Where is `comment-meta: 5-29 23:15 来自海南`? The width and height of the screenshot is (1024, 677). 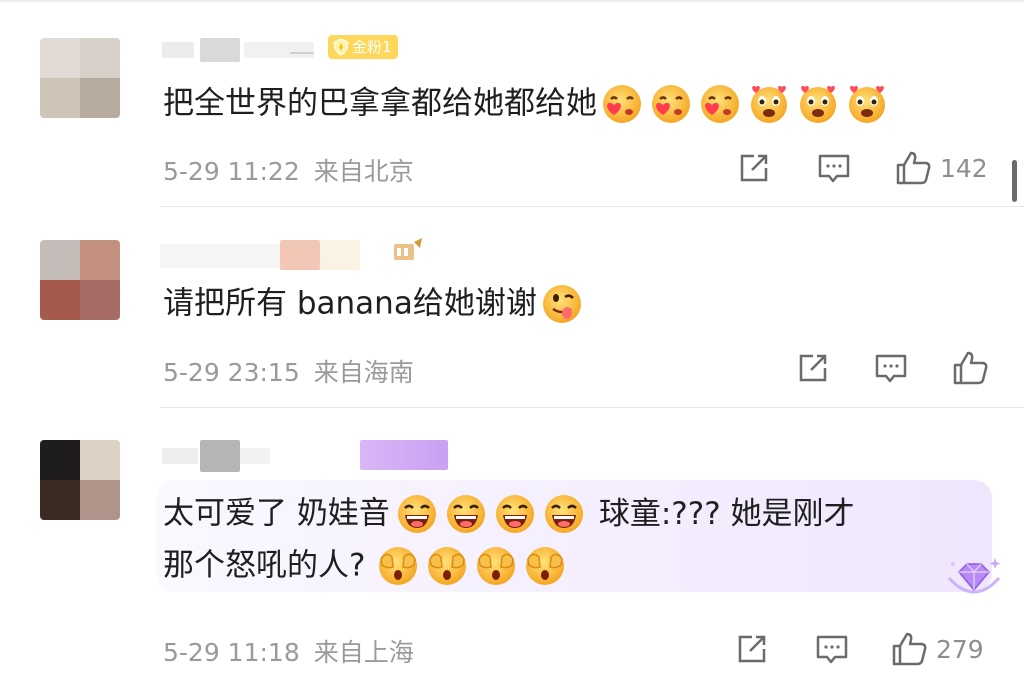 comment-meta: 5-29 23:15 来自海南 is located at coordinates (288, 371).